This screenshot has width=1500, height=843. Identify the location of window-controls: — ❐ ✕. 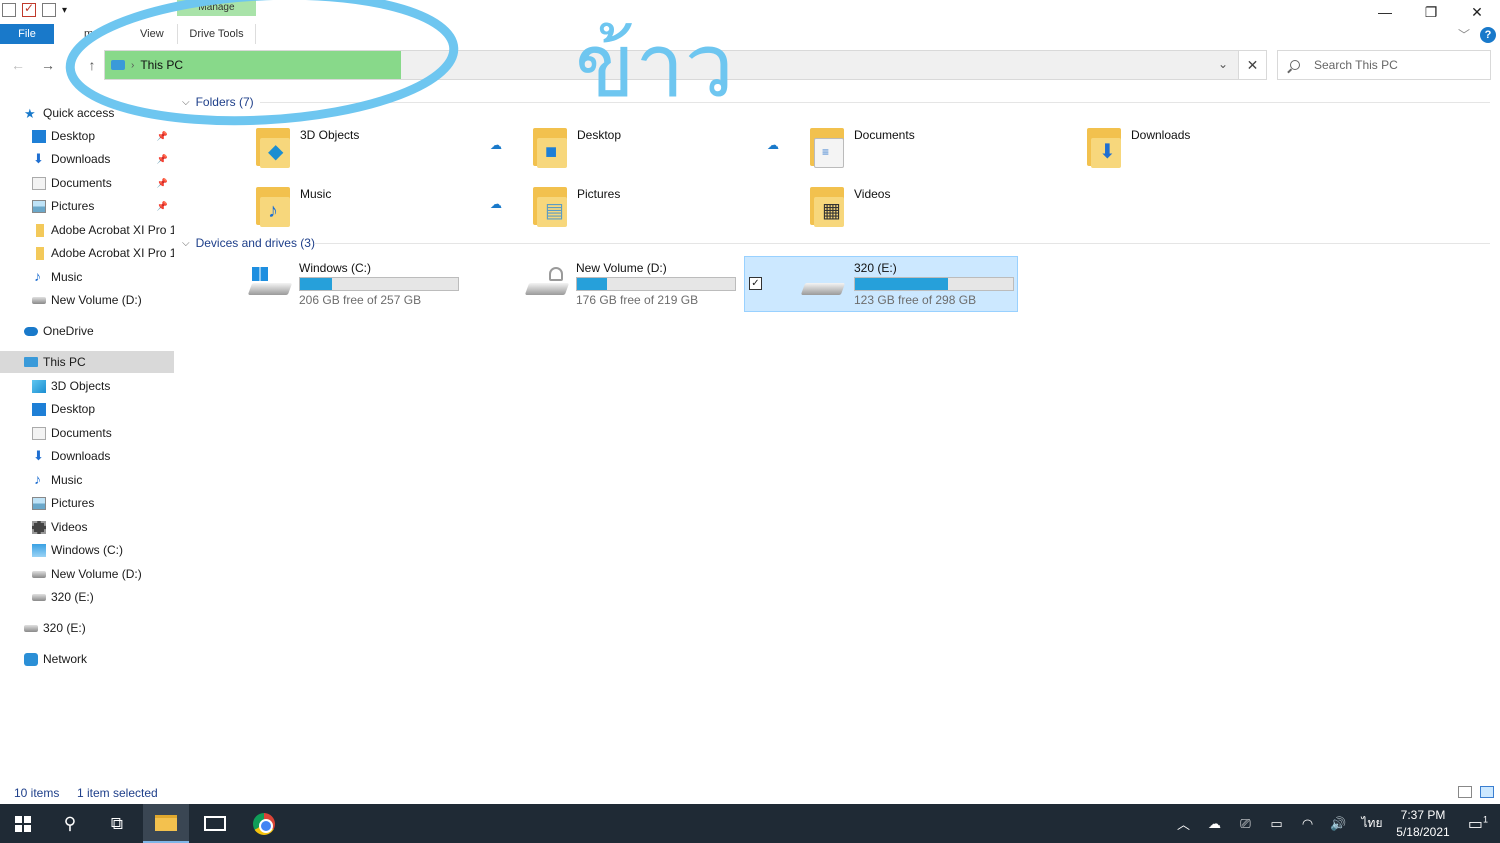
(1431, 12).